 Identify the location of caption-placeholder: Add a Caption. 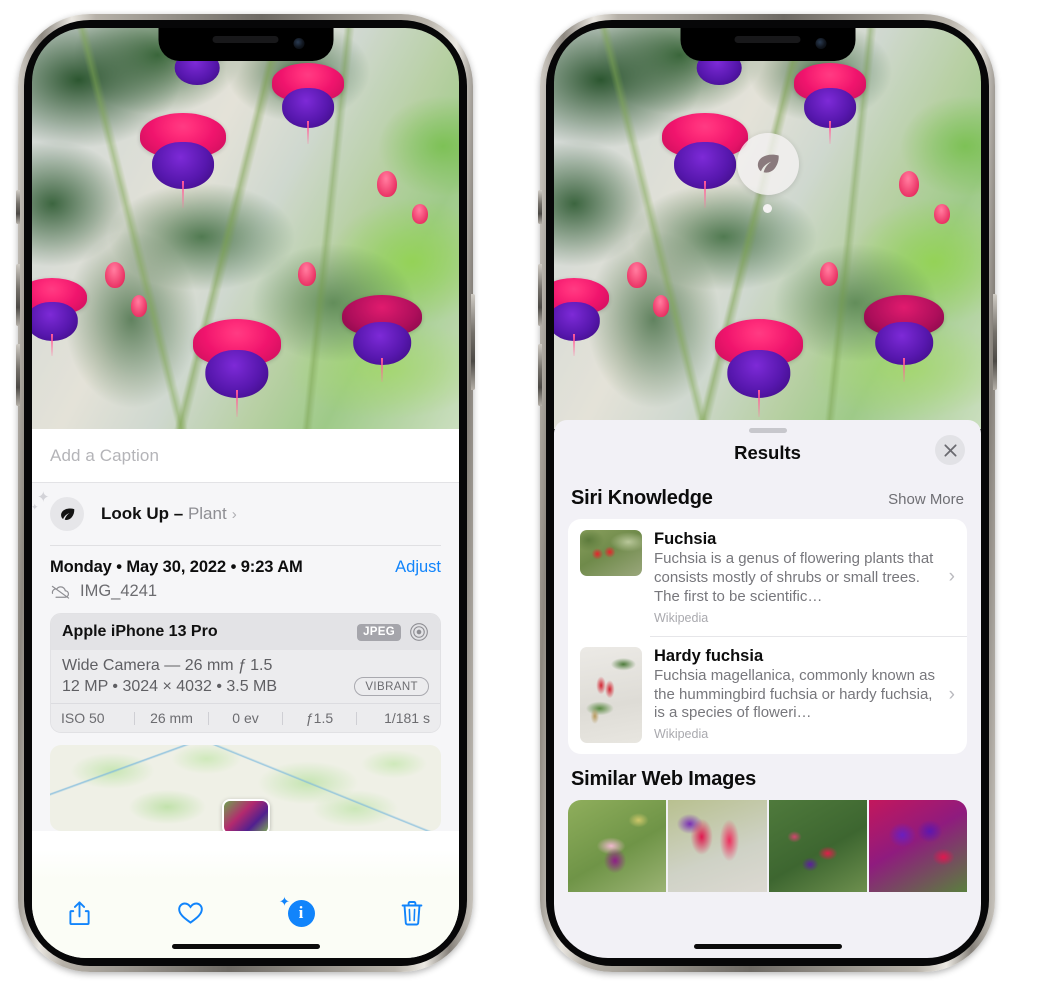
(105, 455).